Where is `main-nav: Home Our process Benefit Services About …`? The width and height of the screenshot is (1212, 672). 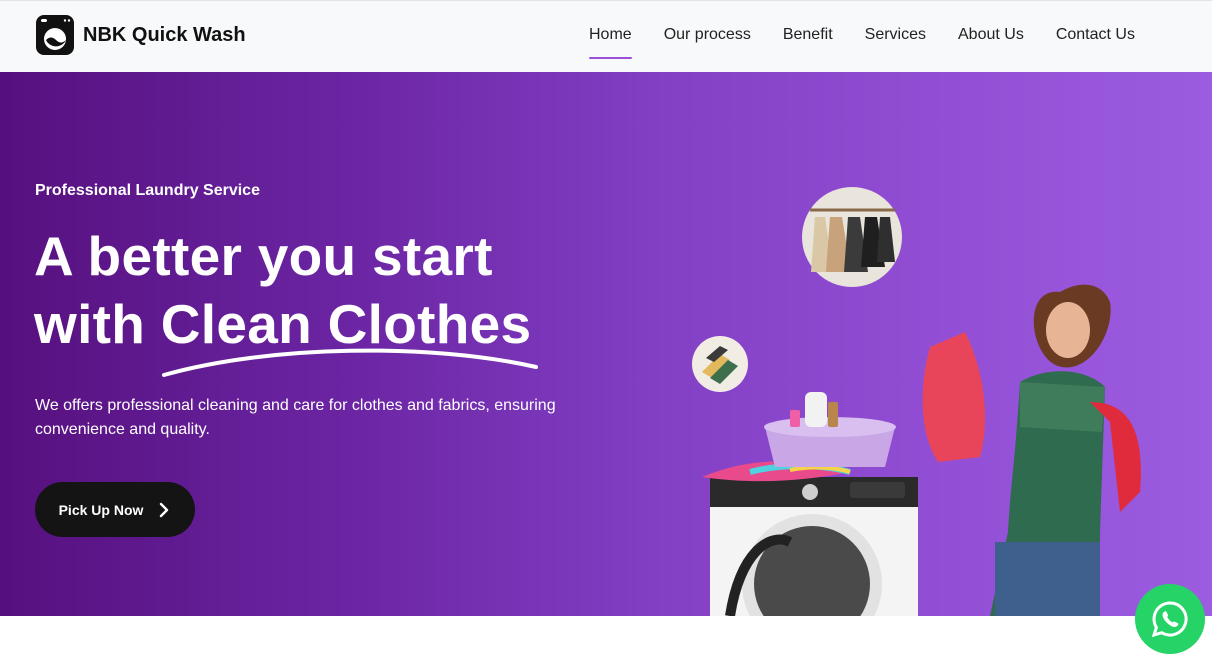
main-nav: Home Our process Benefit Services About … is located at coordinates (878, 42).